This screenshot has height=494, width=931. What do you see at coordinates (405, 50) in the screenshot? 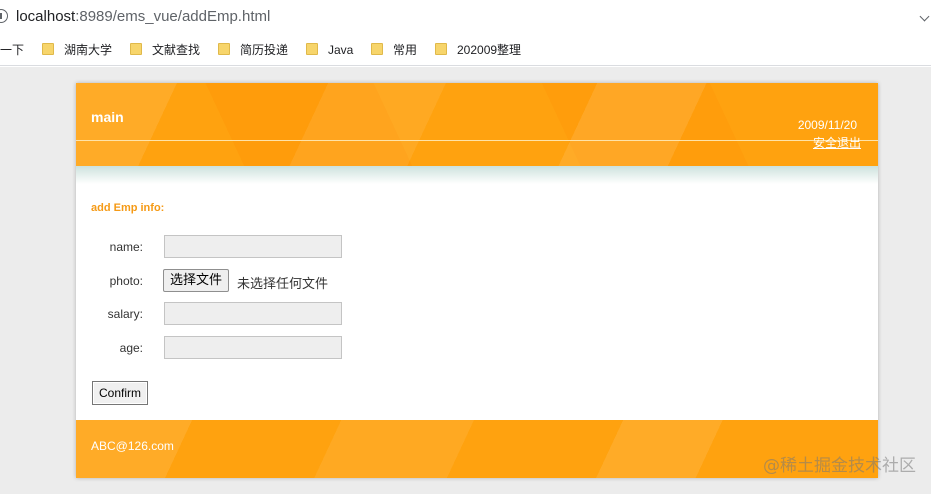
I see `bookmark-label: 常用` at bounding box center [405, 50].